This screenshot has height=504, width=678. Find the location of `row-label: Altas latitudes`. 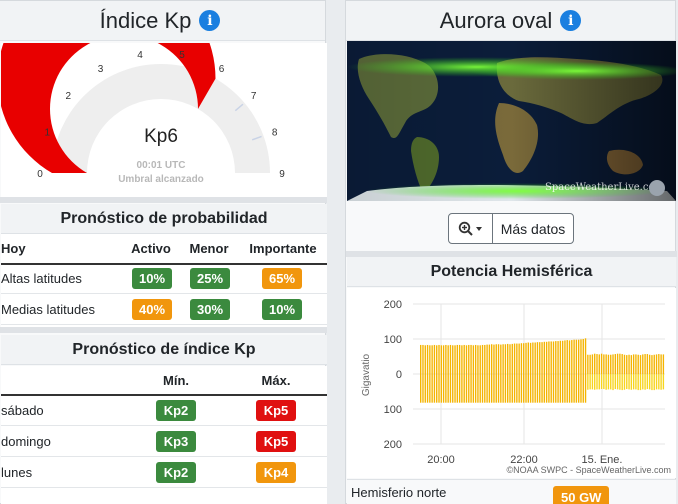

row-label: Altas latitudes is located at coordinates (41, 278).